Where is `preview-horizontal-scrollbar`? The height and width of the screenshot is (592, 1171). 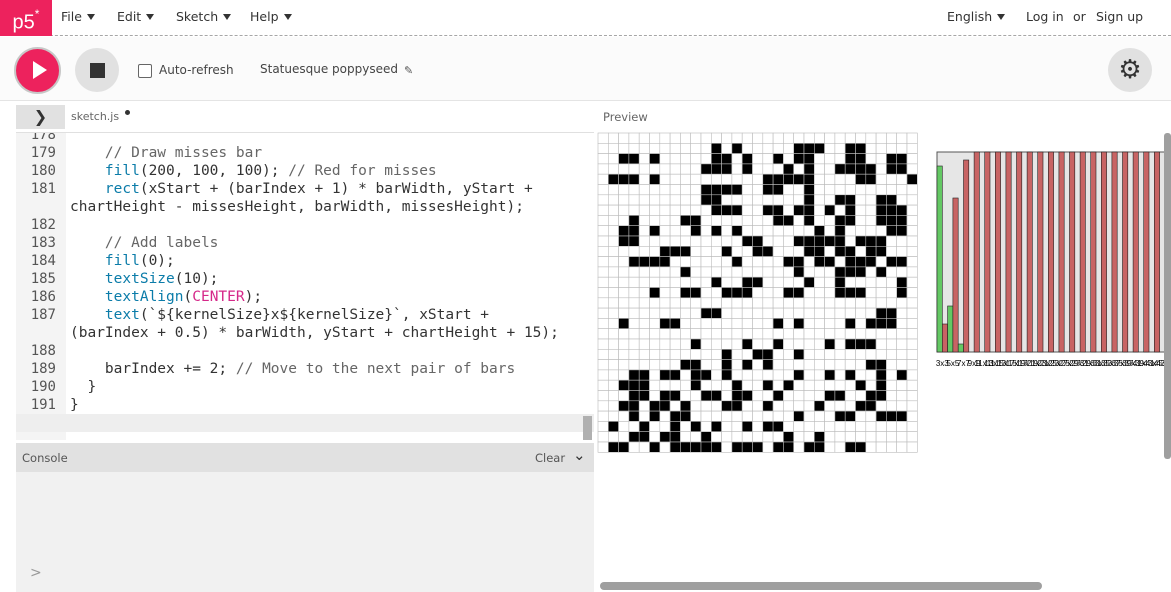 preview-horizontal-scrollbar is located at coordinates (821, 586).